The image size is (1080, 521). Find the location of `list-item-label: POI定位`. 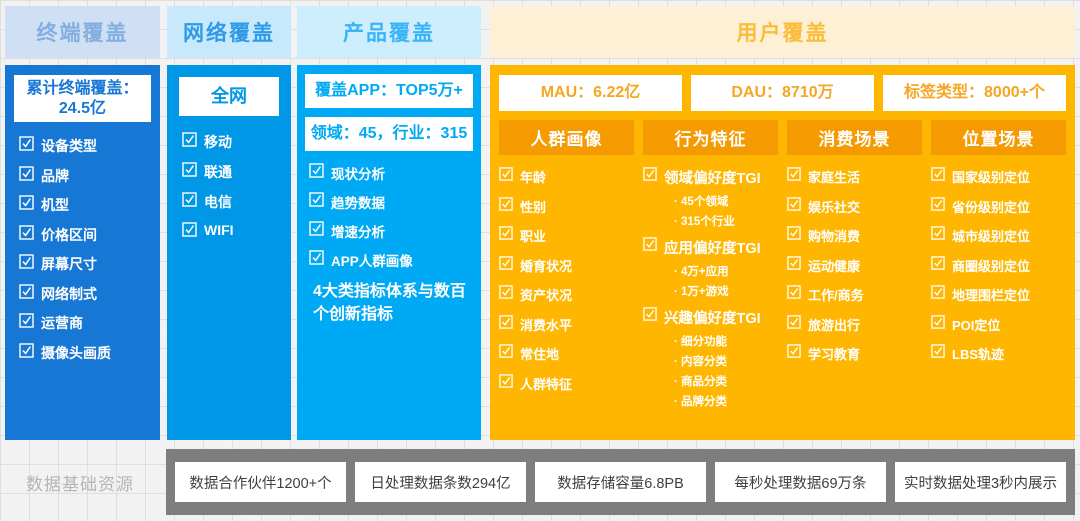

list-item-label: POI定位 is located at coordinates (976, 325).